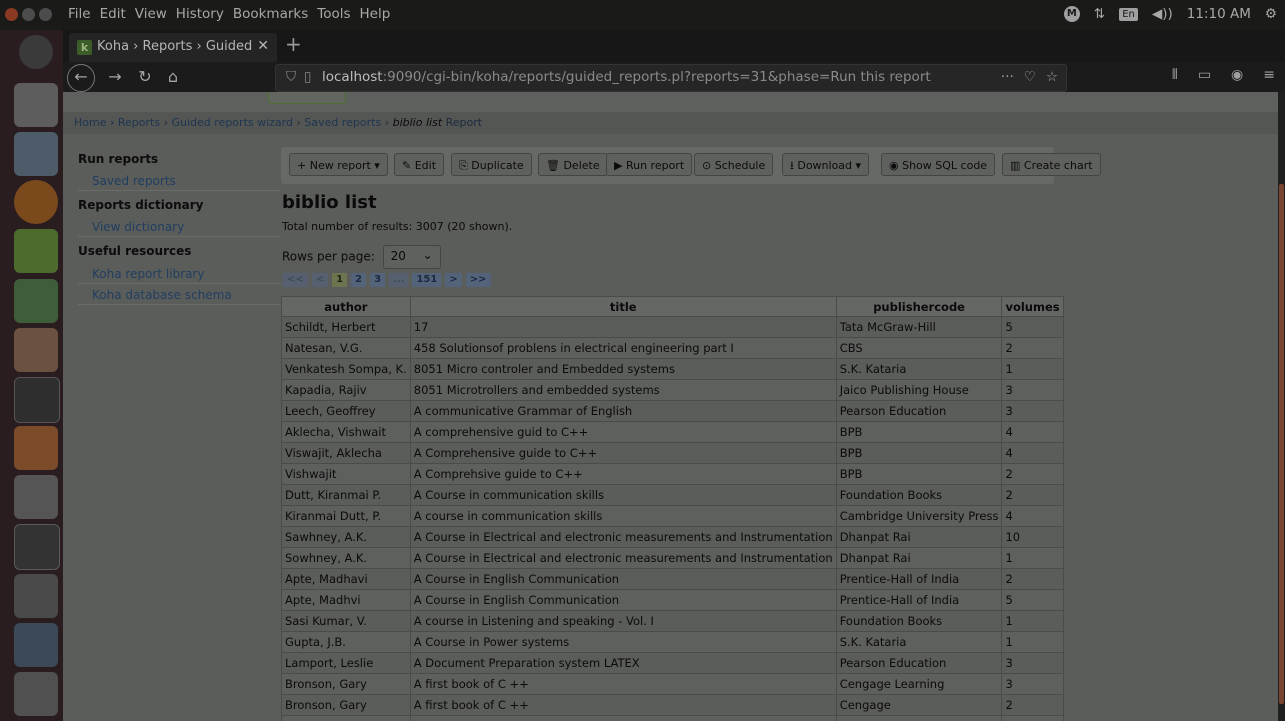 This screenshot has width=1285, height=721. Describe the element at coordinates (320, 280) in the screenshot. I see `pager-prev: <` at that location.